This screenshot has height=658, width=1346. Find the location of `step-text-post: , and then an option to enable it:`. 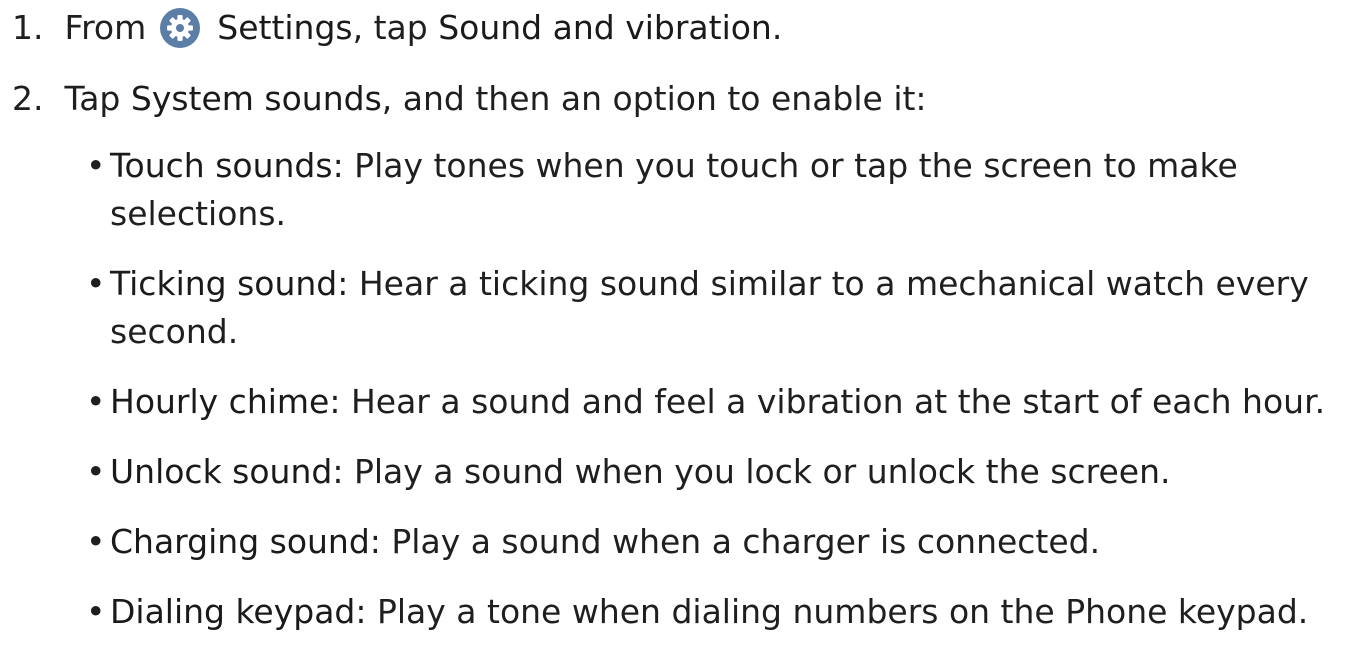

step-text-post: , and then an option to enable it: is located at coordinates (654, 98).